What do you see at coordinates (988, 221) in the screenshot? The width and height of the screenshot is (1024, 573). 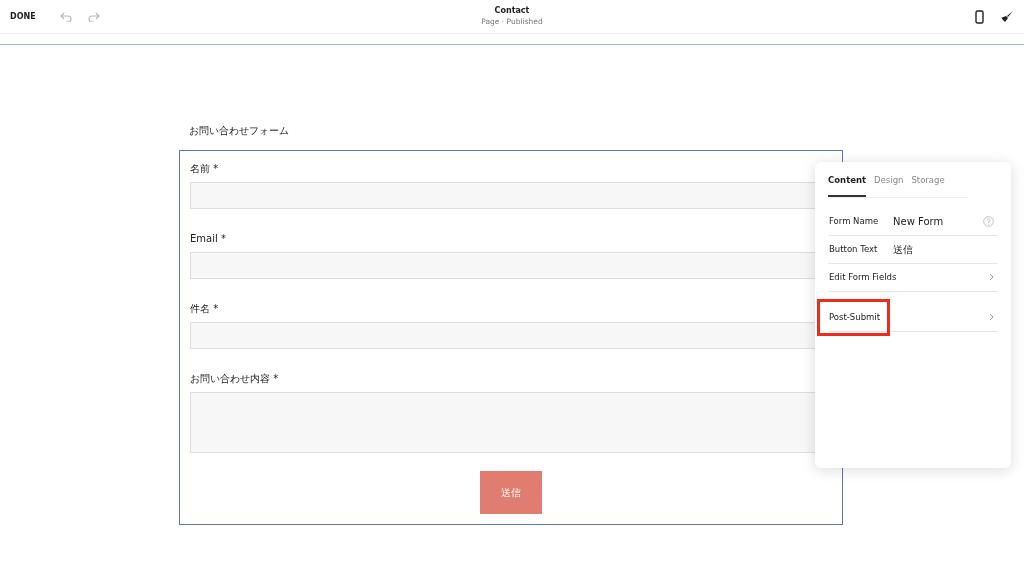 I see `help-icon` at bounding box center [988, 221].